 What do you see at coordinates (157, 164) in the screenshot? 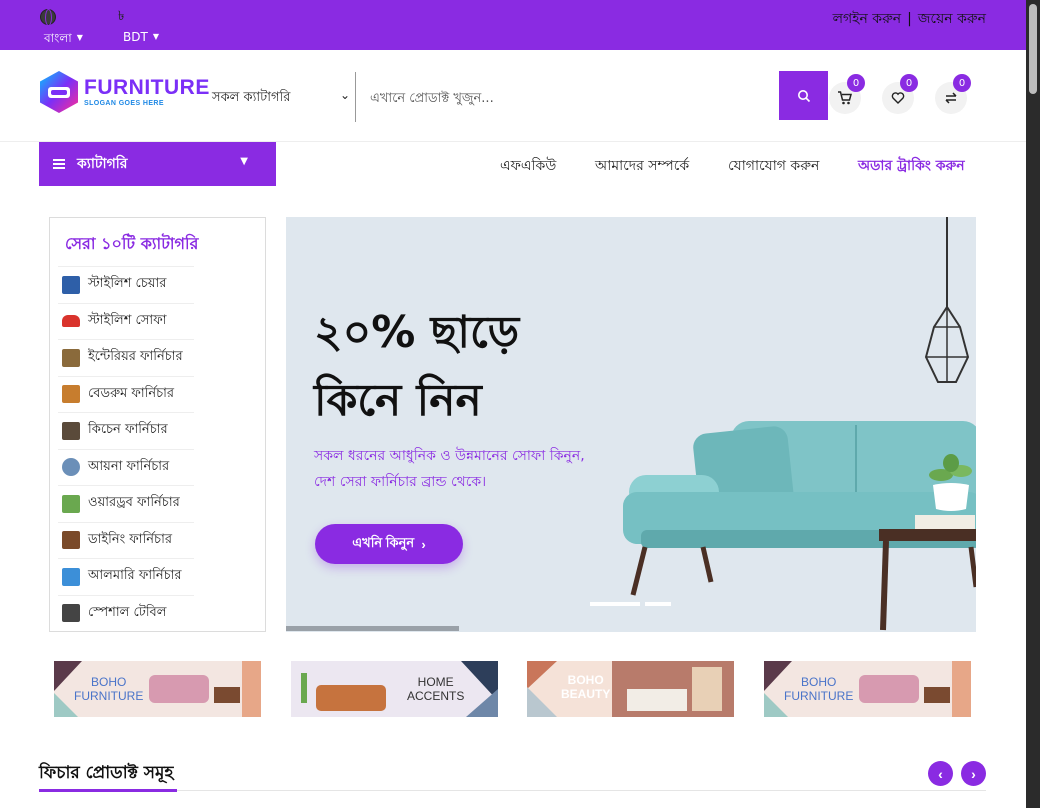
I see `category-menu-button: ক্যাটাগরি ▼` at bounding box center [157, 164].